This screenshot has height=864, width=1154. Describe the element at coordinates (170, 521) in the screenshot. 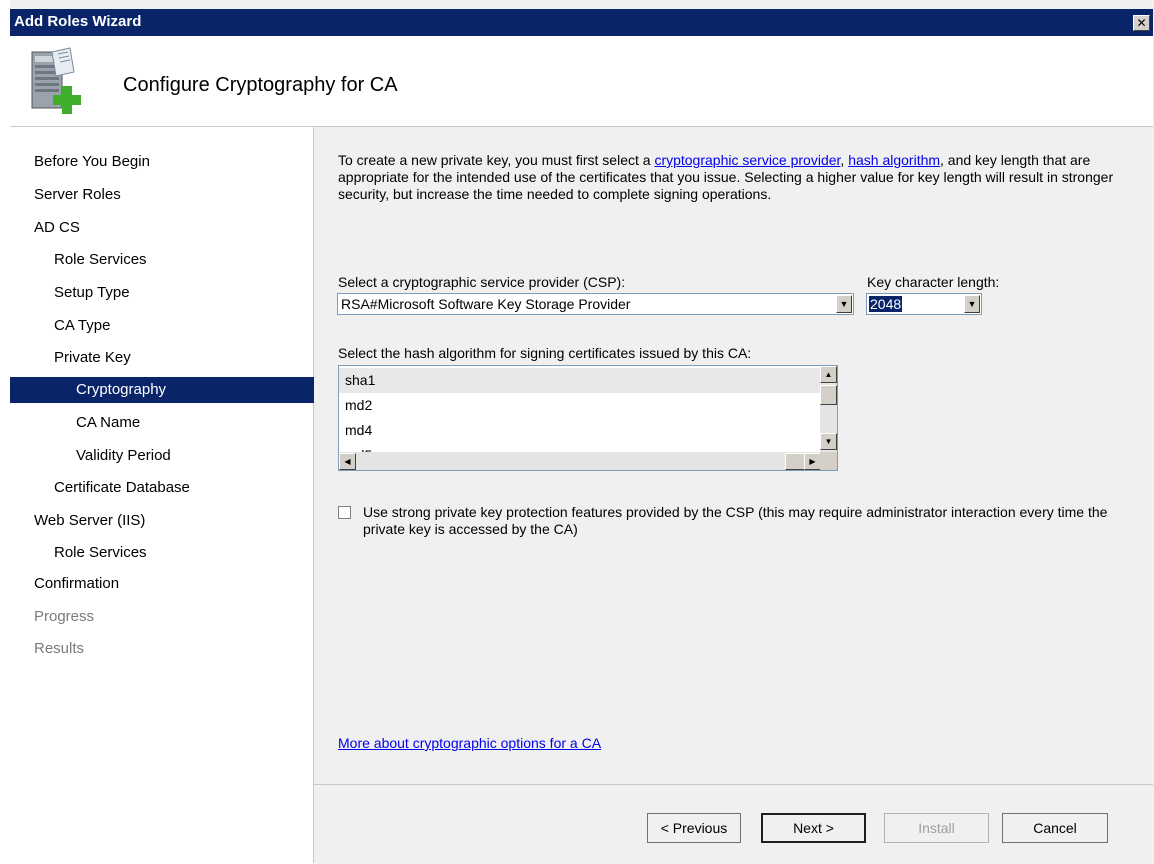

I see `nav-item-web-server-iis: Web Server (IIS)` at that location.